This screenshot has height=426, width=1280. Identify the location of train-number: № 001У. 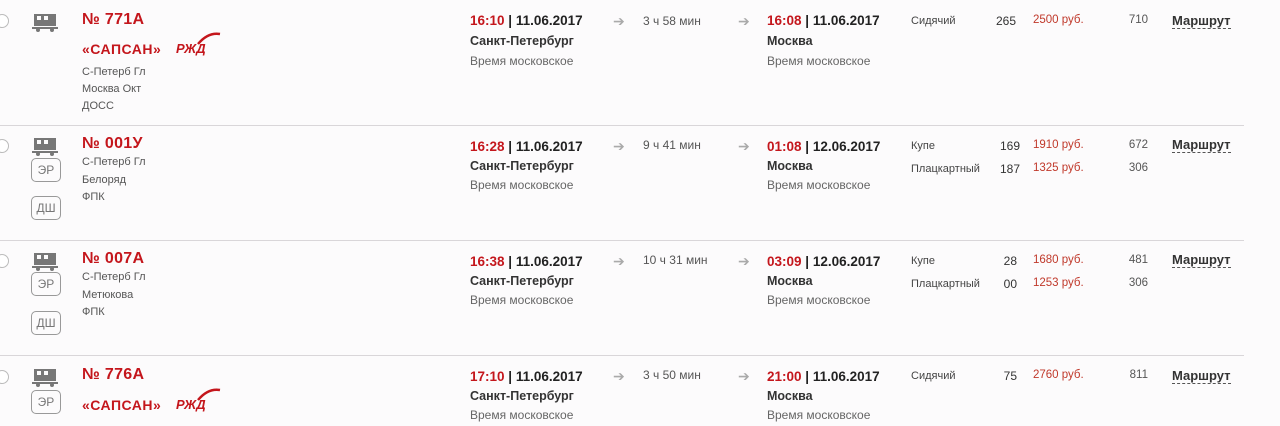
(112, 144).